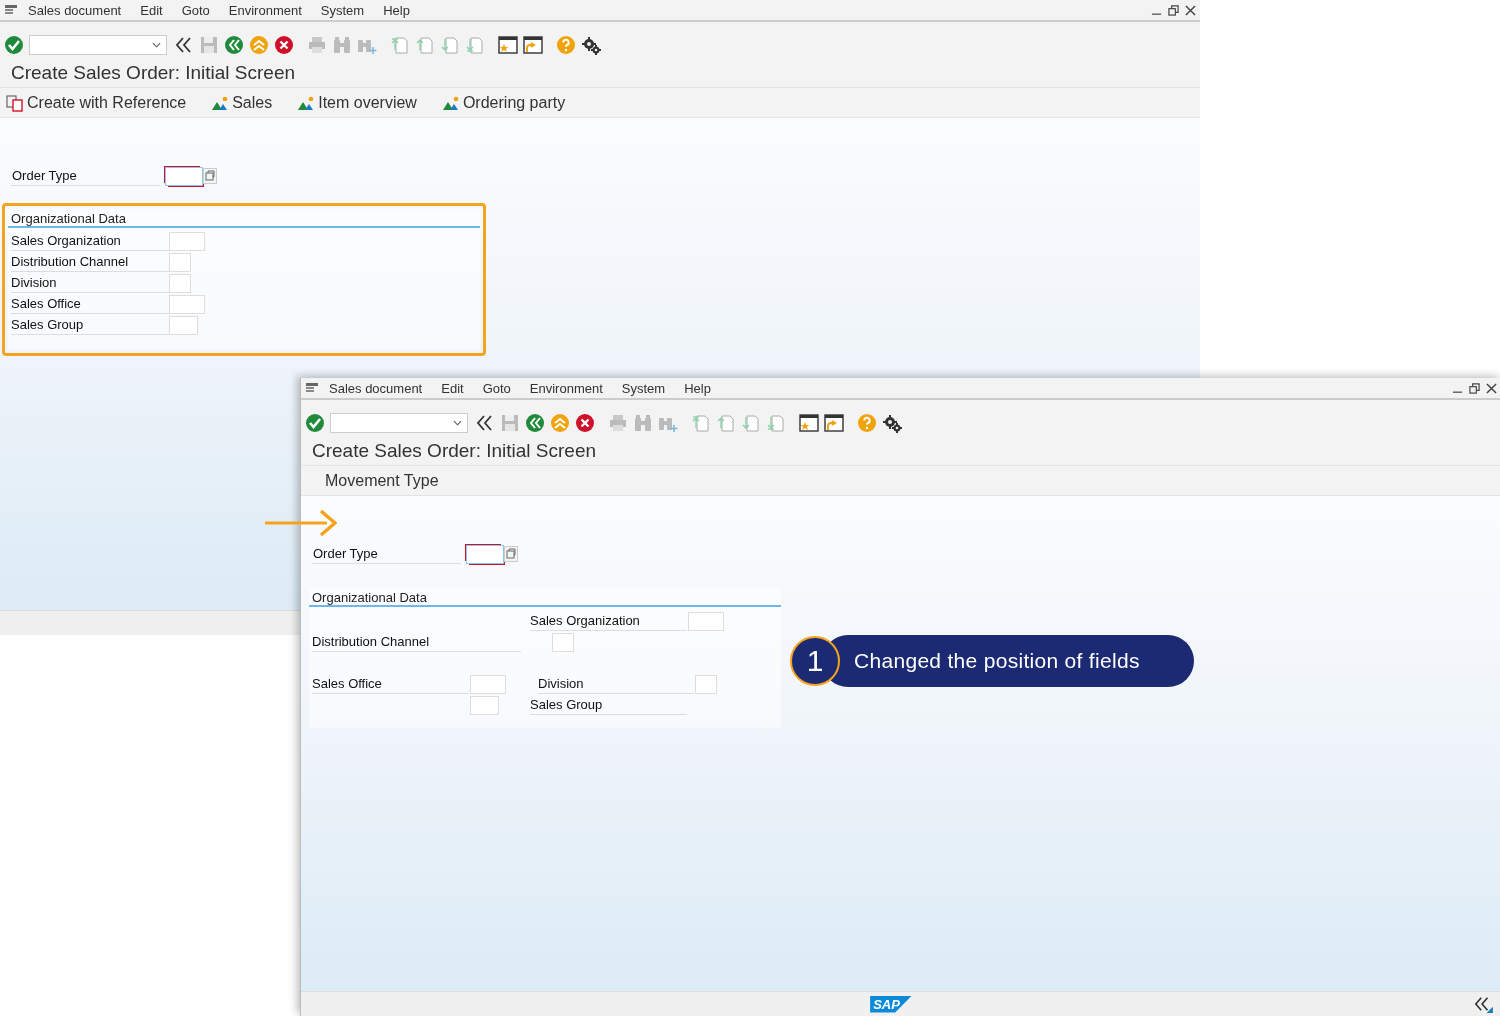 Image resolution: width=1500 pixels, height=1016 pixels. What do you see at coordinates (301, 523) in the screenshot?
I see `annotation-arrow` at bounding box center [301, 523].